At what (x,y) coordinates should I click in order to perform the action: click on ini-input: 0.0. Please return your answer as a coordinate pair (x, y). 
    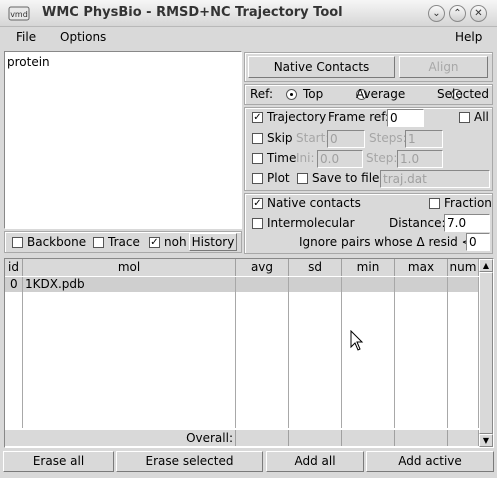
    Looking at the image, I should click on (340, 159).